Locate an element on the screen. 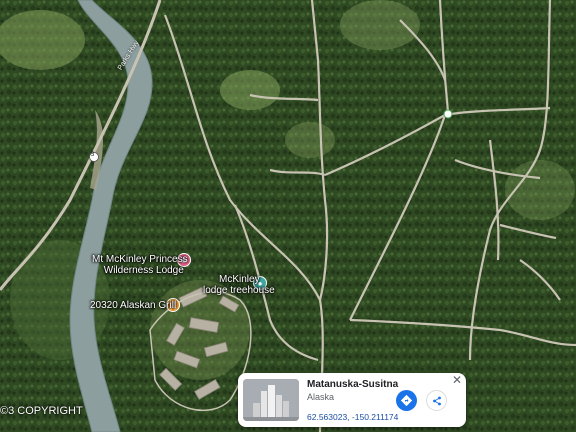  route-shield-label: 3 is located at coordinates (93, 155).